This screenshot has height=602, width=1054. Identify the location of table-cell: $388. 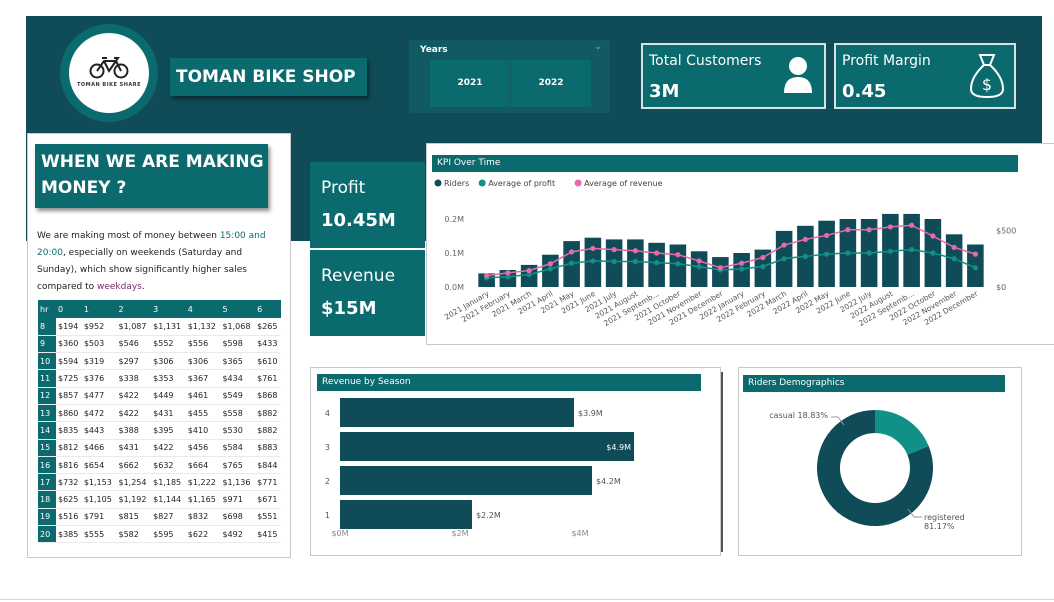
(134, 430).